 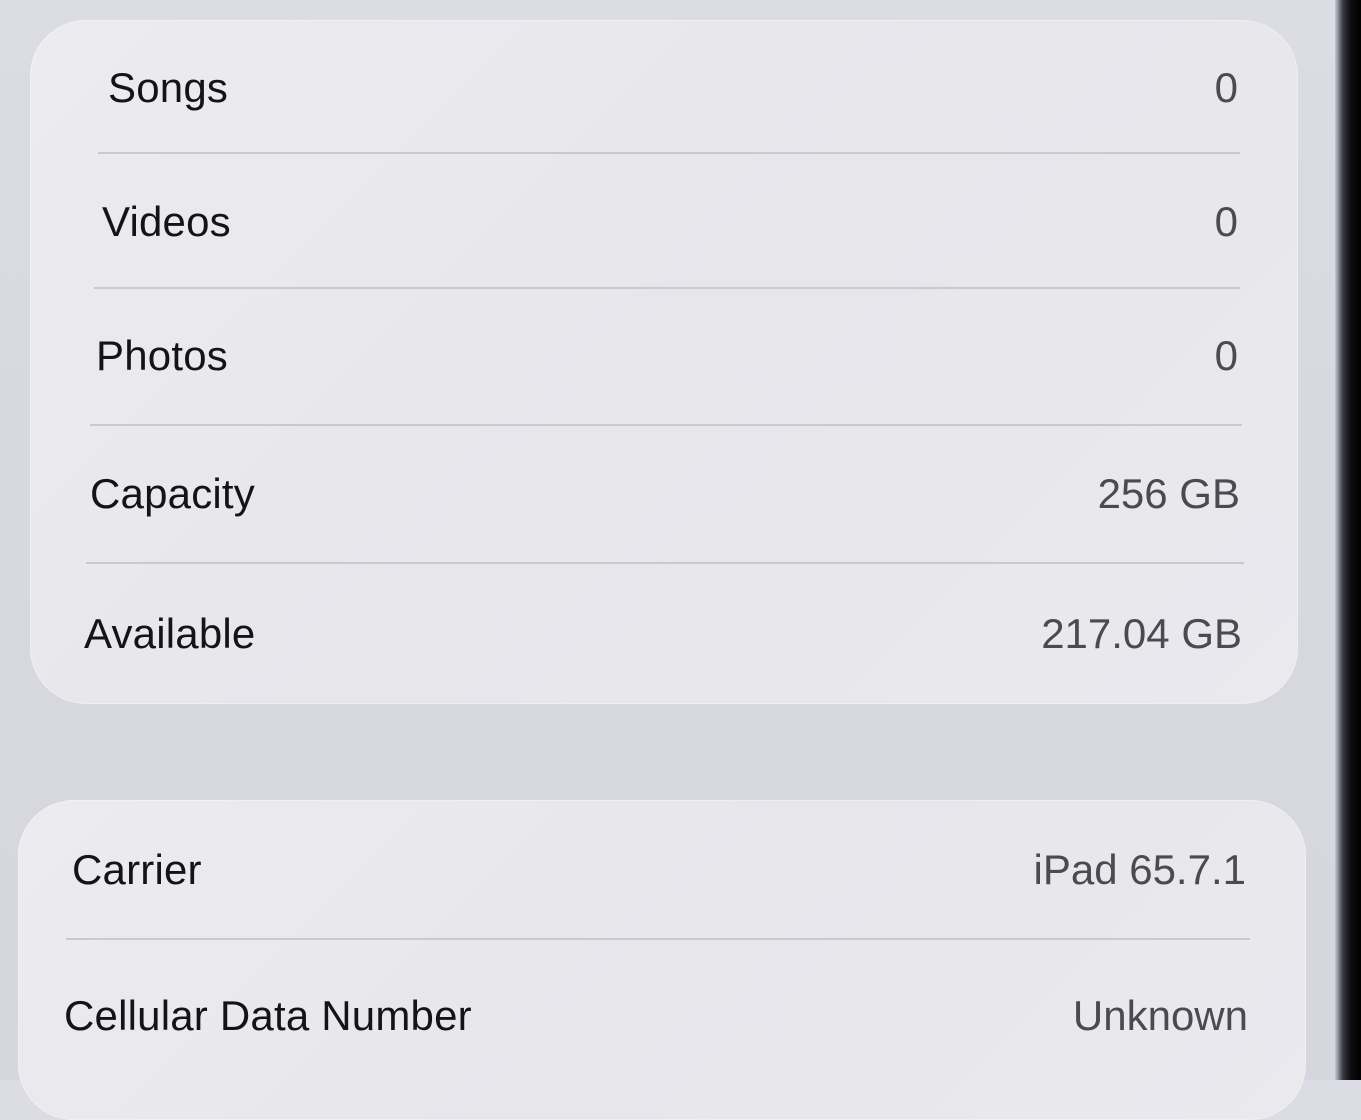 I want to click on row-value: 256 GB, so click(x=1168, y=493).